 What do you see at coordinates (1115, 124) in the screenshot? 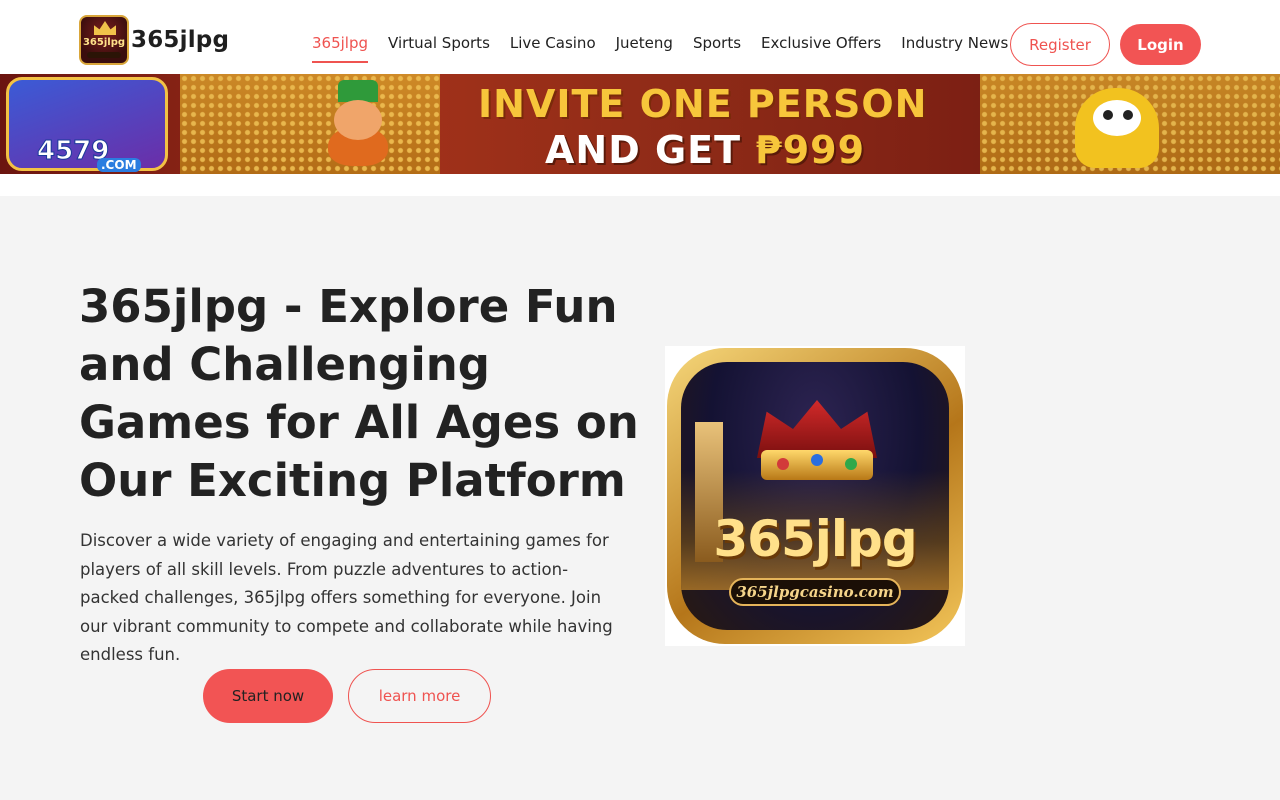
I see `panda-mascot-icon` at bounding box center [1115, 124].